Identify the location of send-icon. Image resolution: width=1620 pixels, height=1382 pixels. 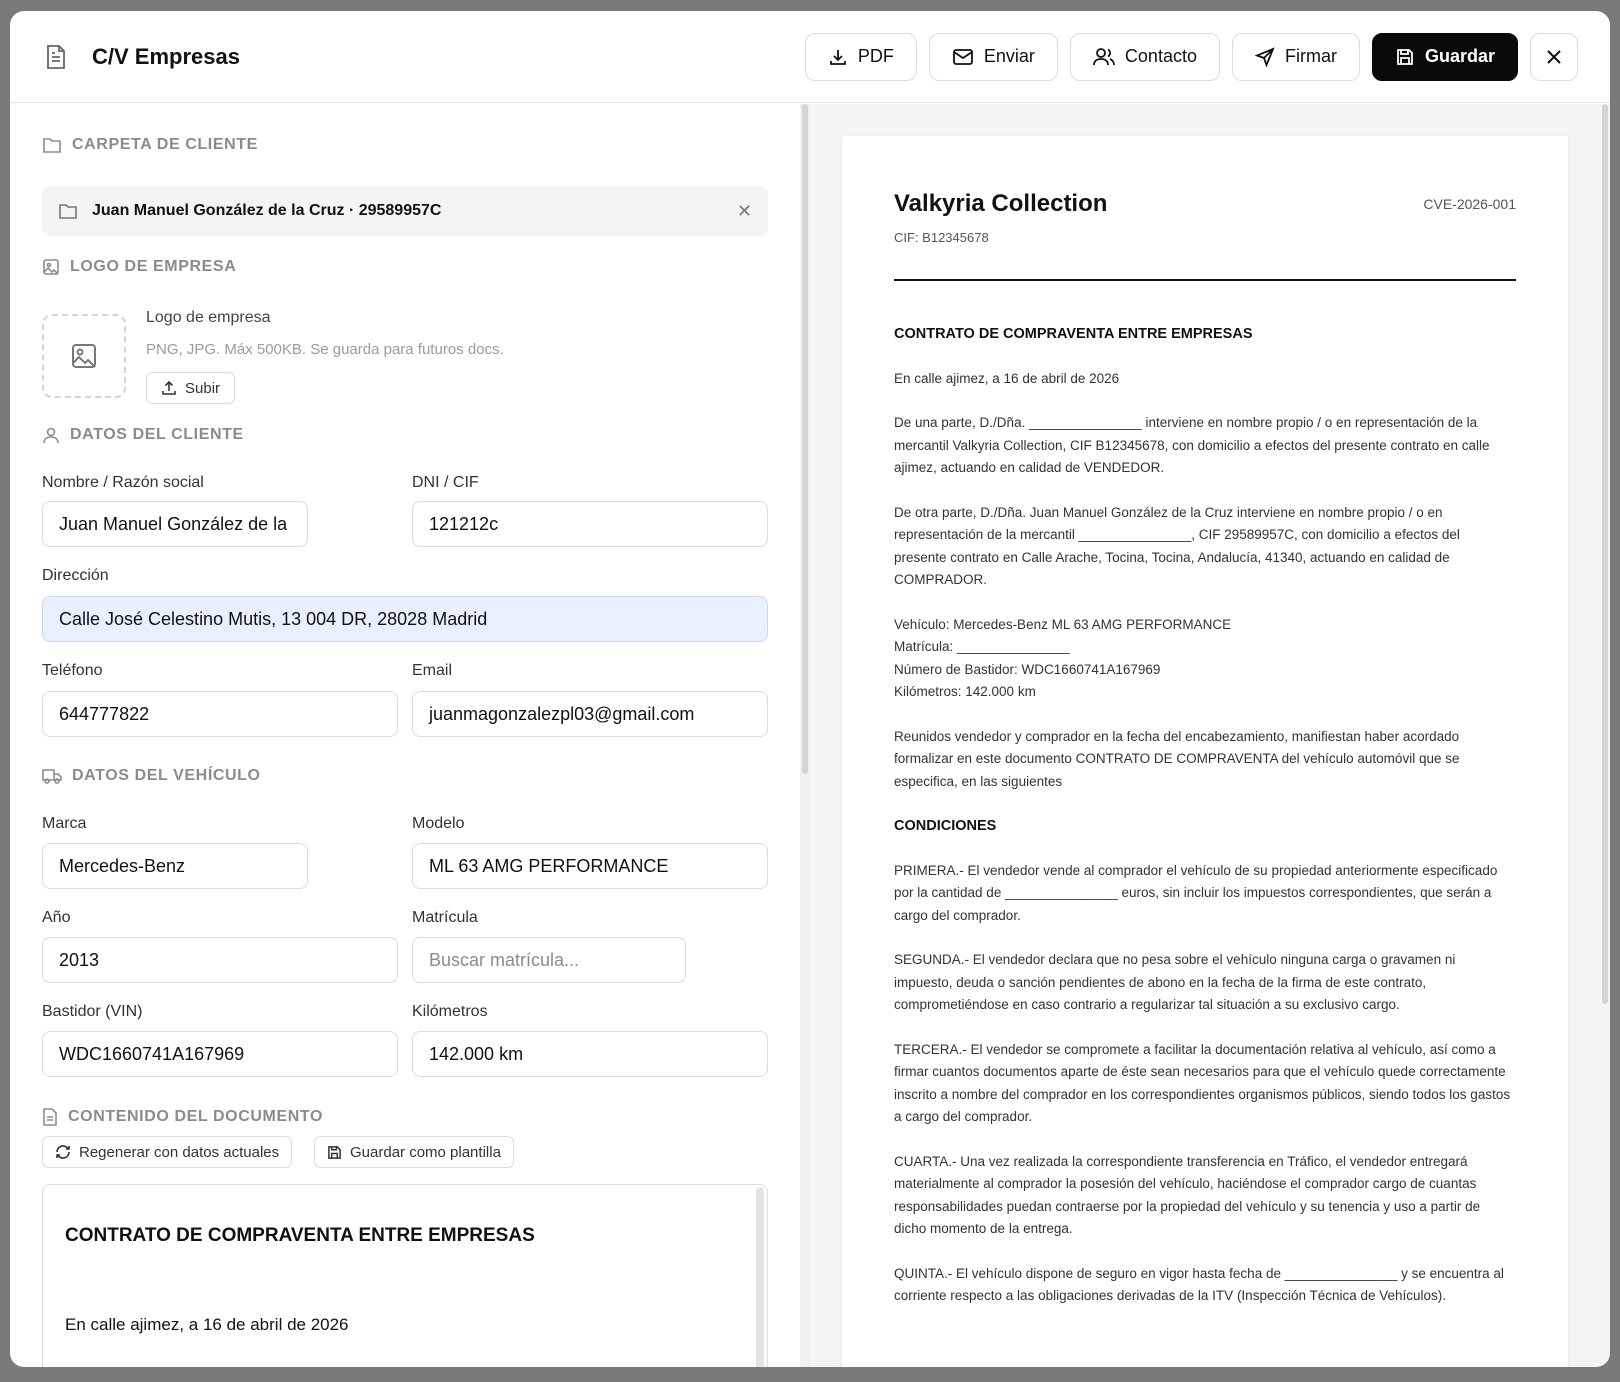
(1264, 56).